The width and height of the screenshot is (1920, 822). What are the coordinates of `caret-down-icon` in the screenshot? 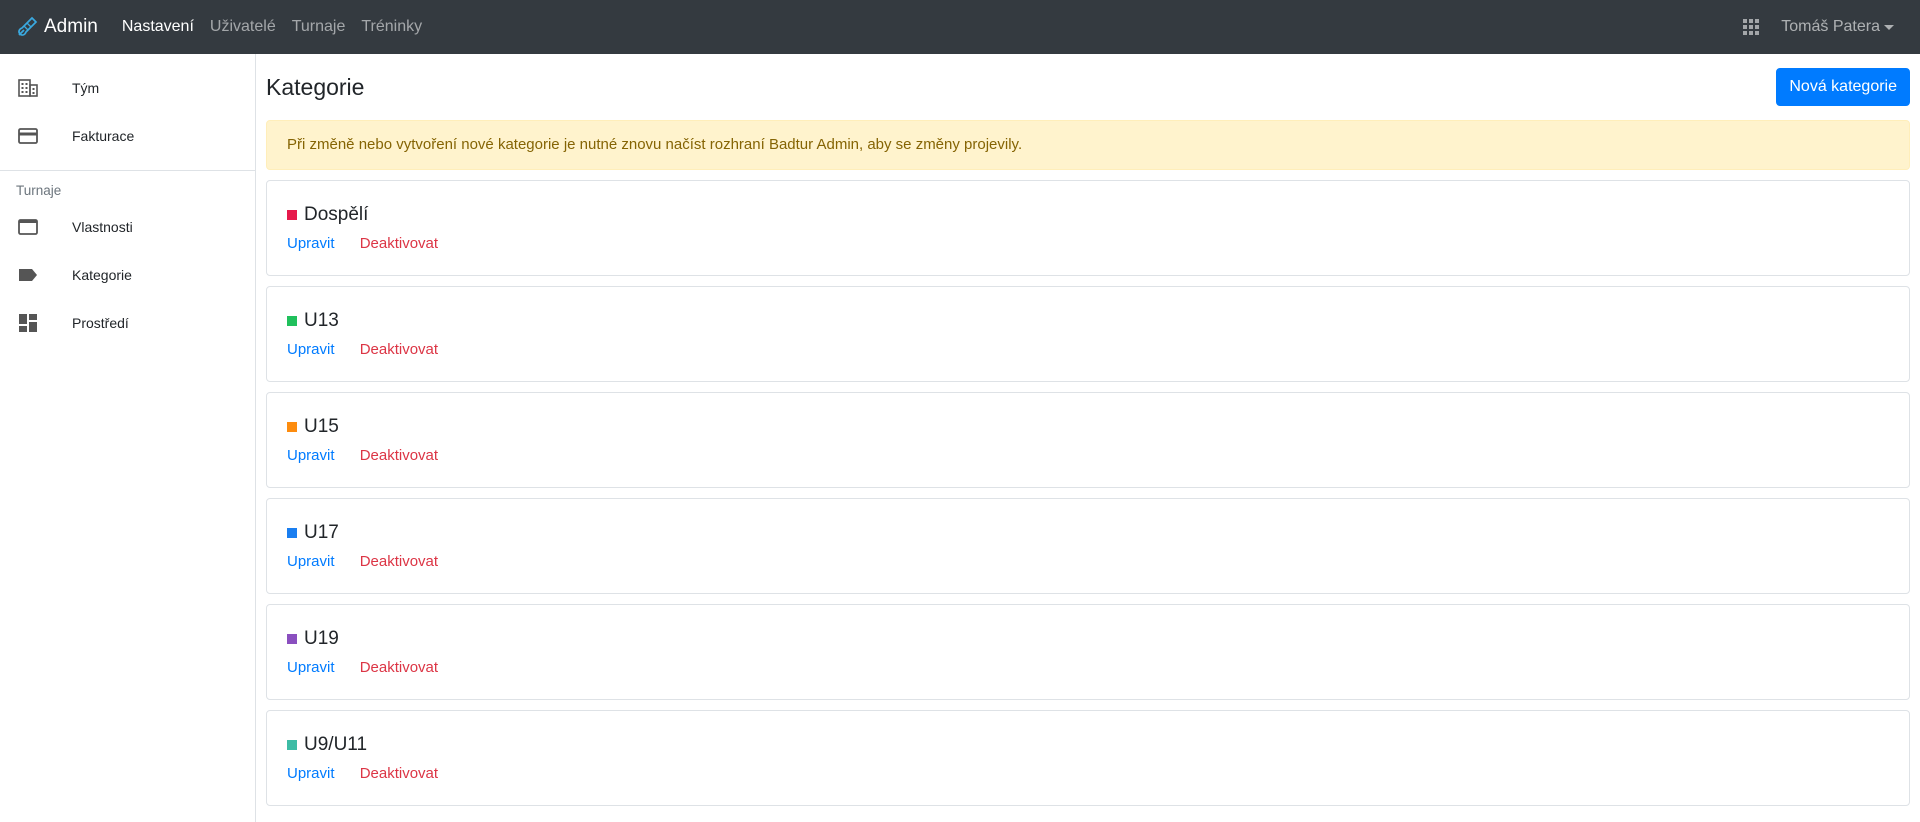 It's located at (1889, 27).